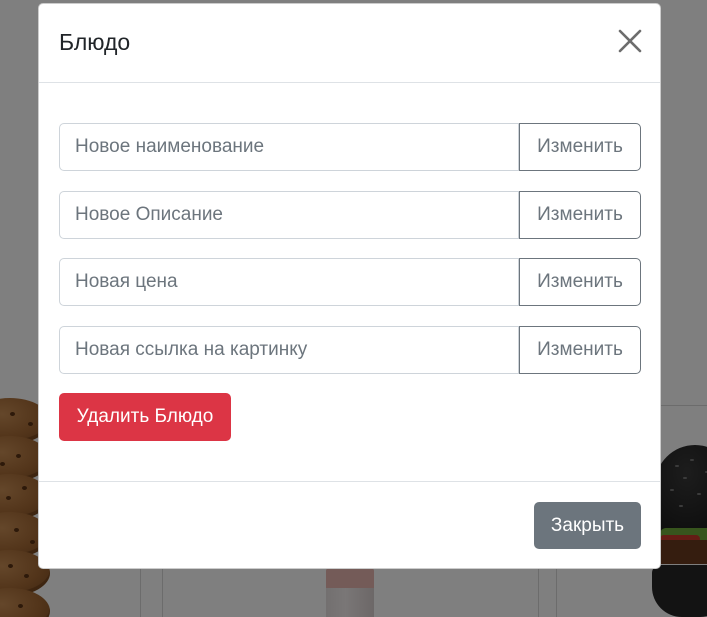 This screenshot has width=707, height=617. Describe the element at coordinates (289, 147) in the screenshot. I see `new-name-input` at that location.